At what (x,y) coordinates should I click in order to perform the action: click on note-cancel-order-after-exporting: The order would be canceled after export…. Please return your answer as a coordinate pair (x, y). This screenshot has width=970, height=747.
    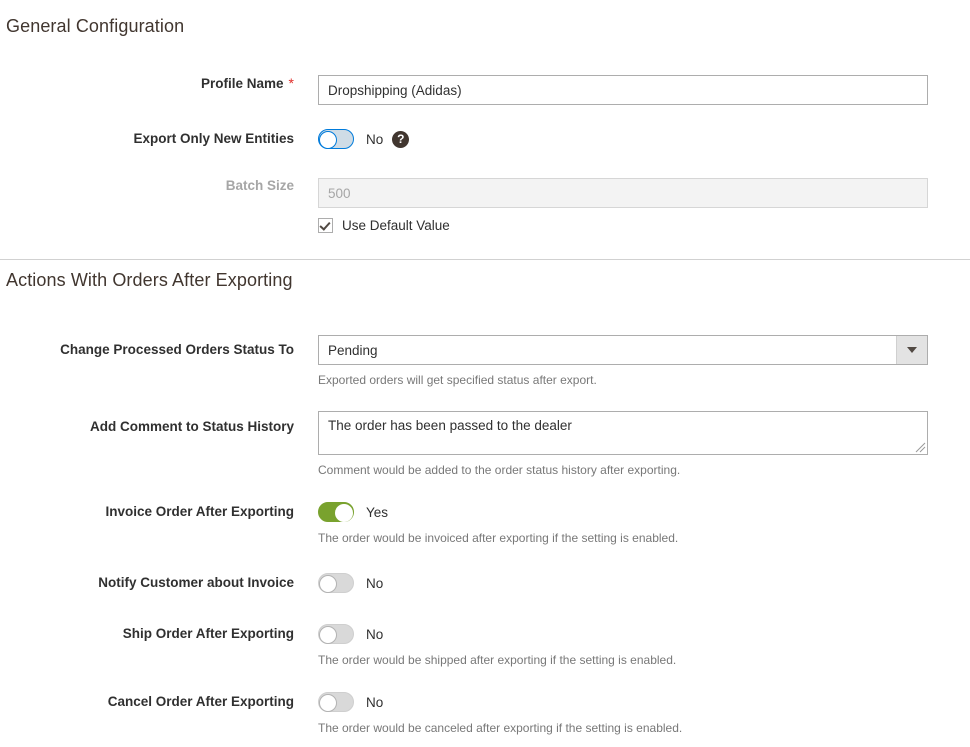
    Looking at the image, I should click on (500, 728).